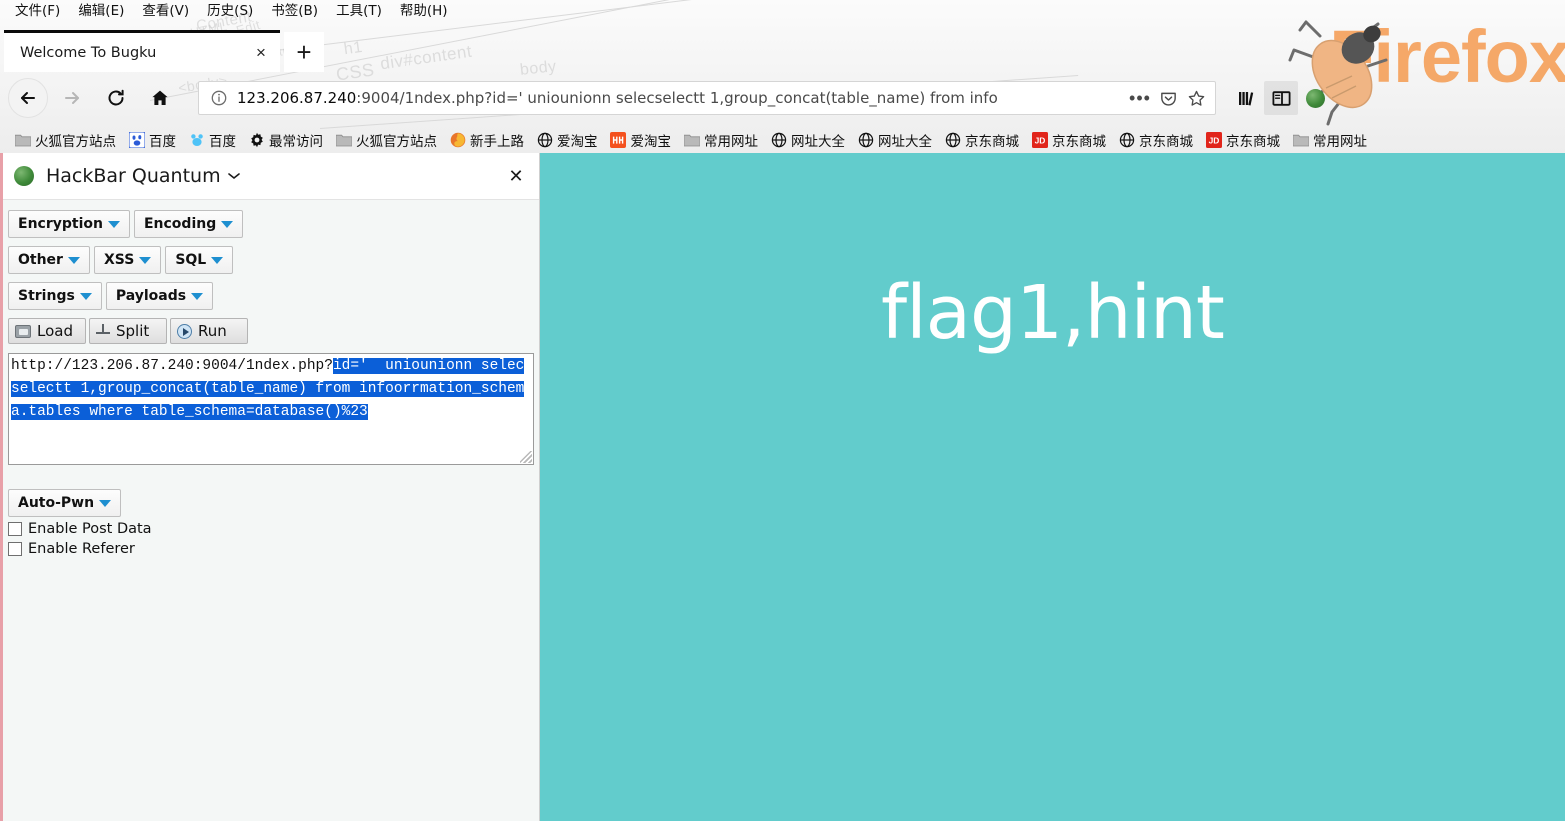  I want to click on bookmark-item: 新手上路, so click(486, 139).